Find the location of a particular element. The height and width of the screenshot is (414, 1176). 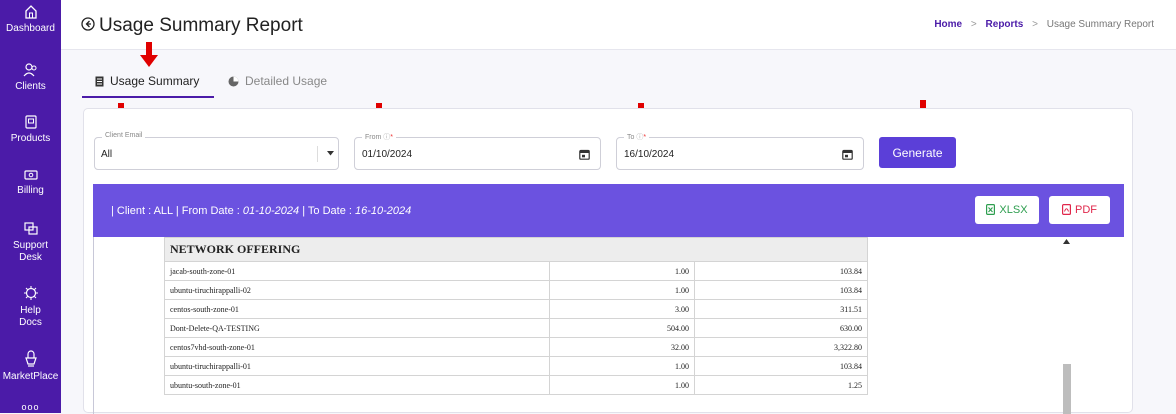

sidebar-item-label: Billing is located at coordinates (30, 190).